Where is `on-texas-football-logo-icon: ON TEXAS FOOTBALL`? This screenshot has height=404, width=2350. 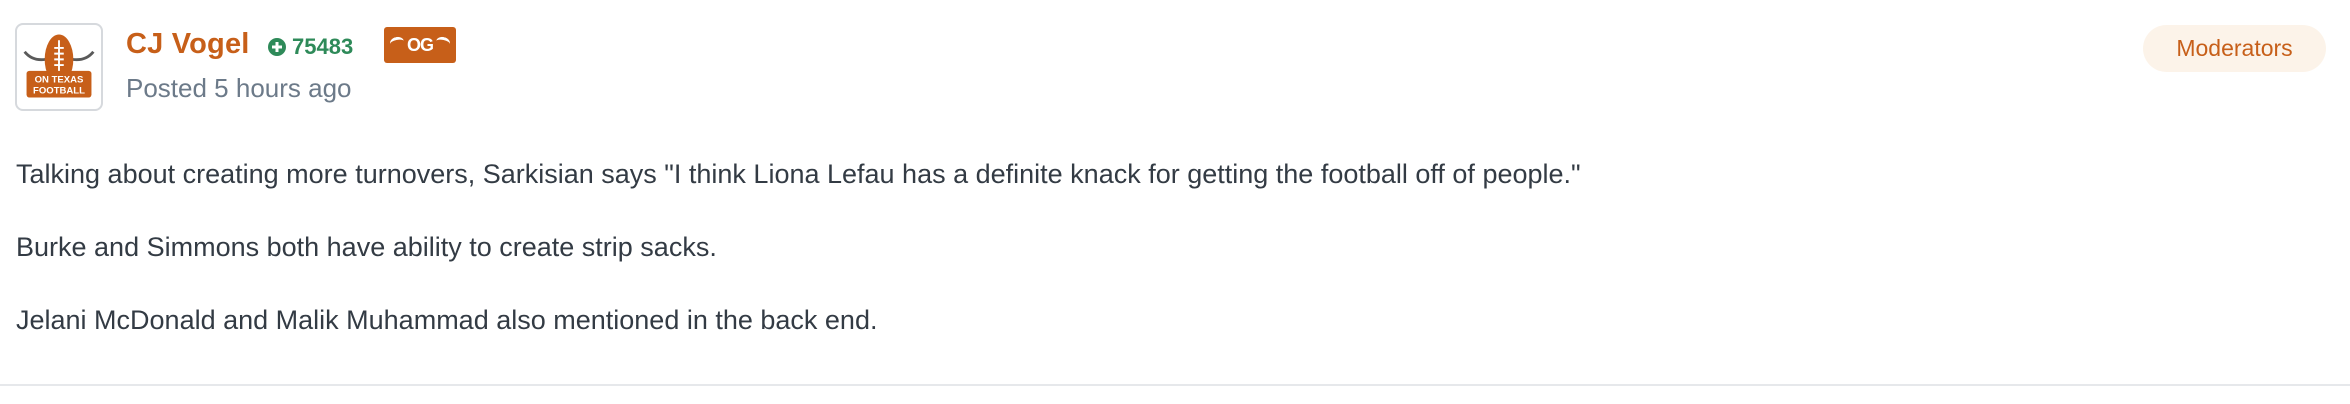 on-texas-football-logo-icon: ON TEXAS FOOTBALL is located at coordinates (59, 66).